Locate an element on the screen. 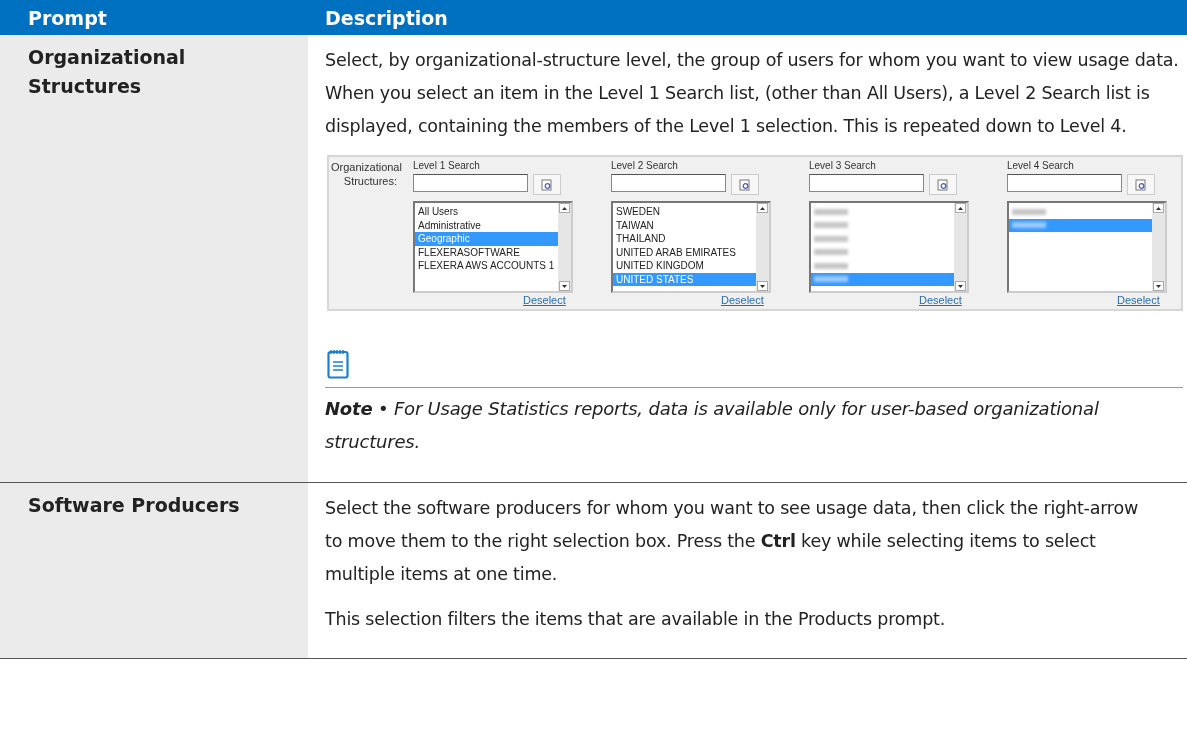 The width and height of the screenshot is (1187, 738). column-header: Prompt is located at coordinates (67, 17).